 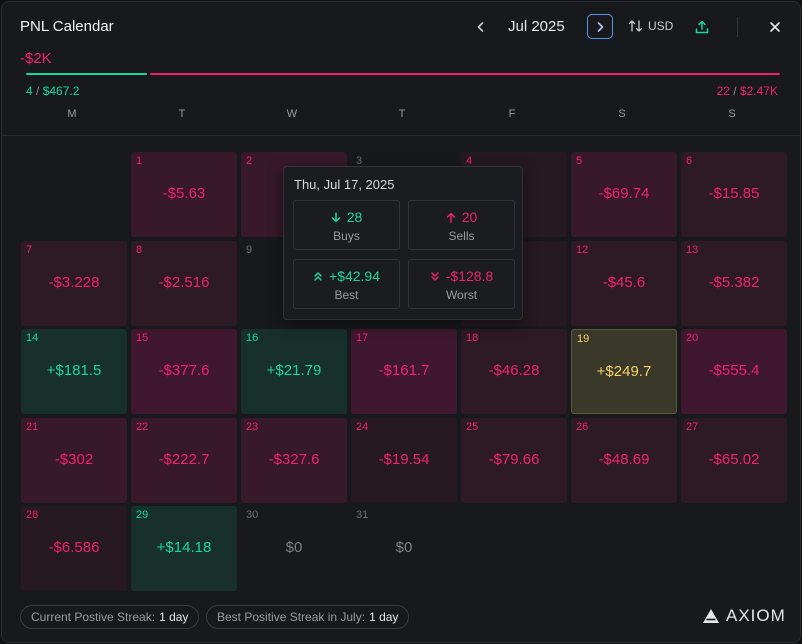 I want to click on current-month: Jul 2025, so click(x=536, y=26).